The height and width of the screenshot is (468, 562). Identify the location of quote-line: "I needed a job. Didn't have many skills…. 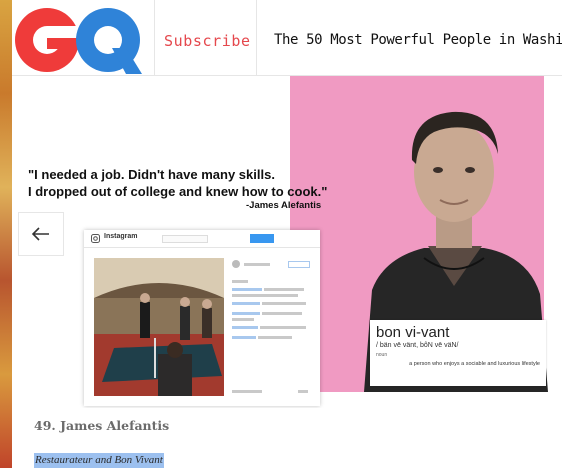
(151, 174).